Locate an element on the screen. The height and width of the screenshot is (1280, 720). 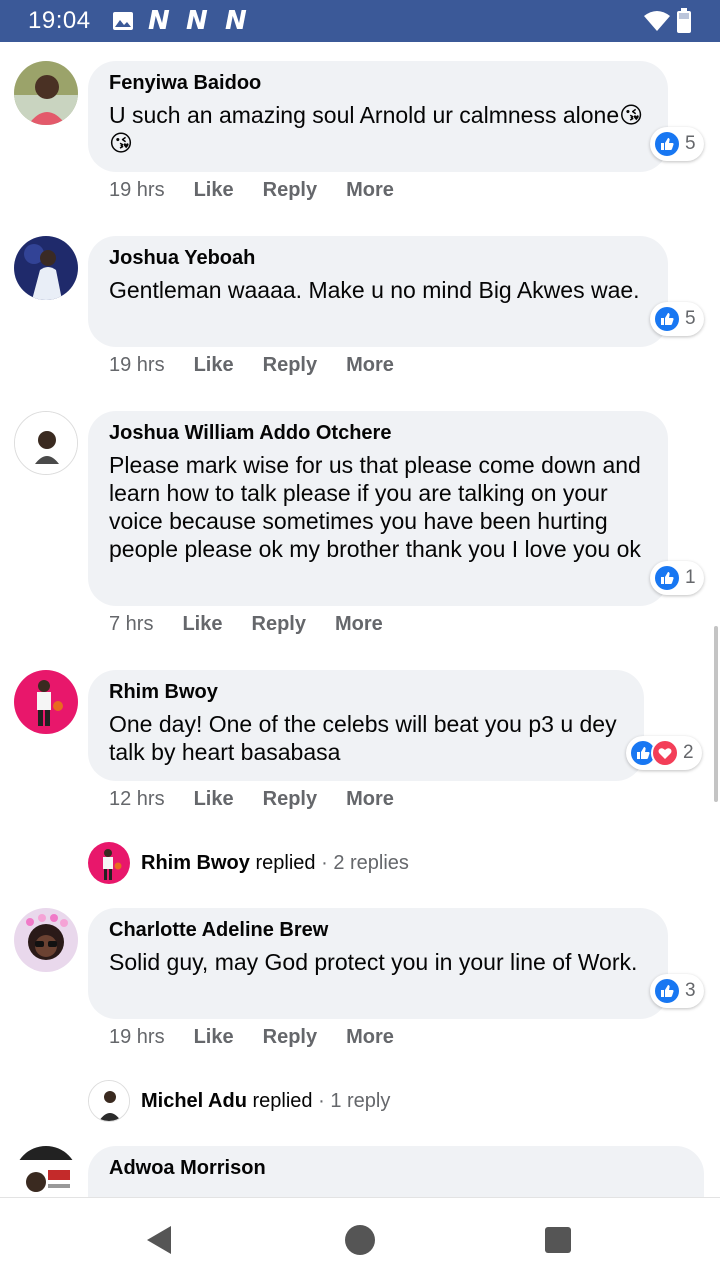
comment-author: Rhim Bwoy is located at coordinates (366, 692).